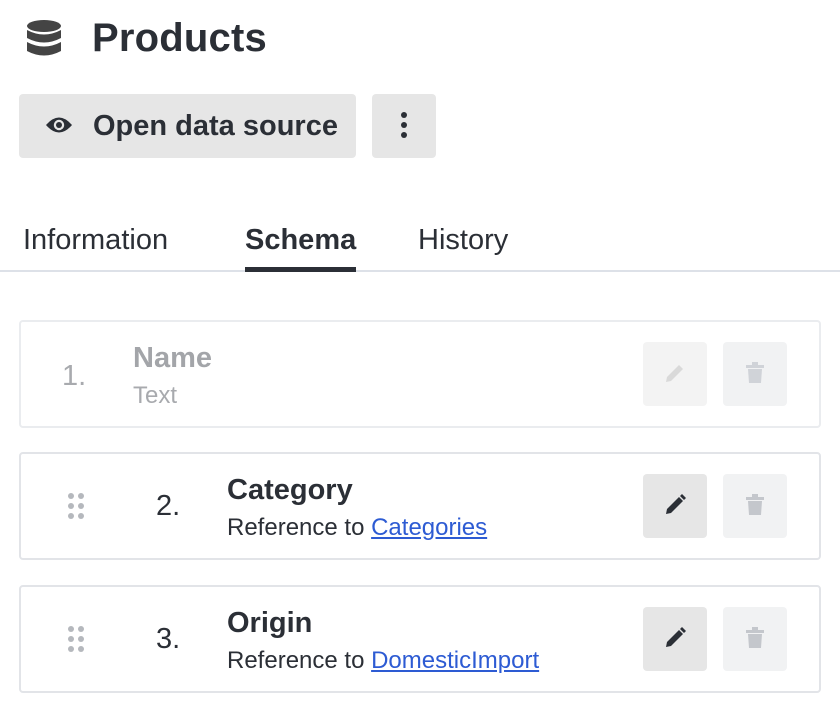 This screenshot has width=840, height=713. I want to click on page-title: Products, so click(179, 38).